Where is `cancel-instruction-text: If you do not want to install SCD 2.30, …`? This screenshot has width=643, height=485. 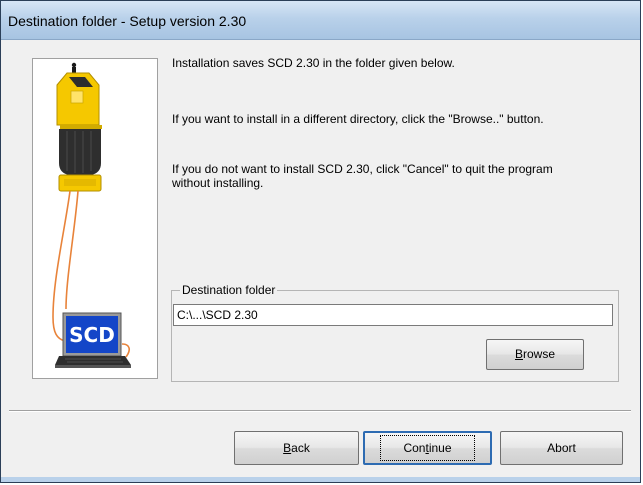 cancel-instruction-text: If you do not want to install SCD 2.30, … is located at coordinates (362, 176).